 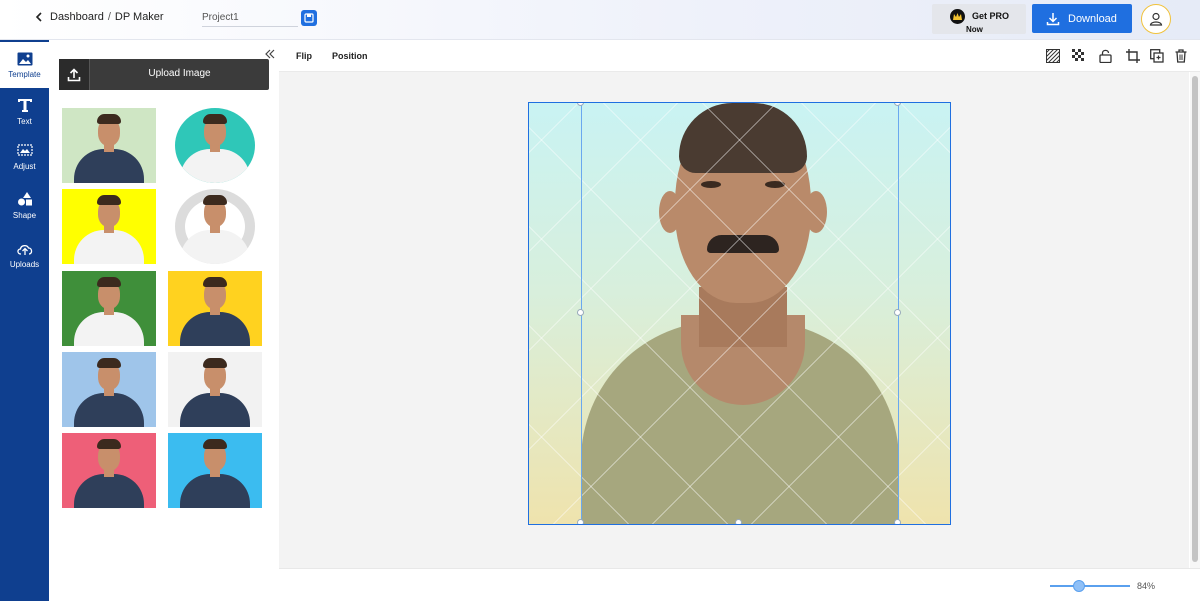 What do you see at coordinates (1053, 56) in the screenshot?
I see `pattern-icon` at bounding box center [1053, 56].